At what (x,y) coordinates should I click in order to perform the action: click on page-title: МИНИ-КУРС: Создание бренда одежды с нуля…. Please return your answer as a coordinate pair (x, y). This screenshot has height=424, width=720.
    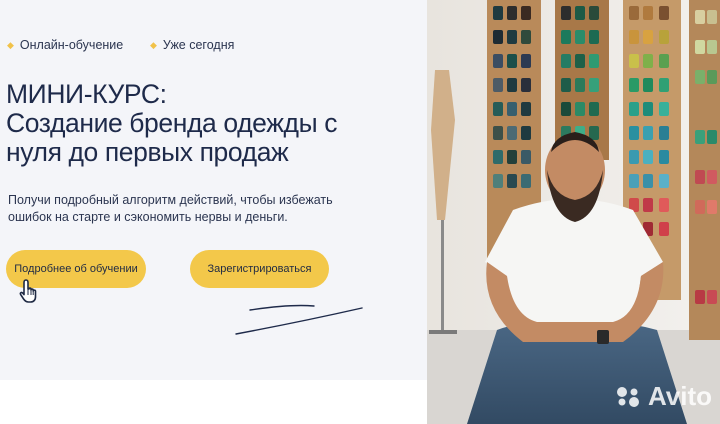
    Looking at the image, I should click on (216, 123).